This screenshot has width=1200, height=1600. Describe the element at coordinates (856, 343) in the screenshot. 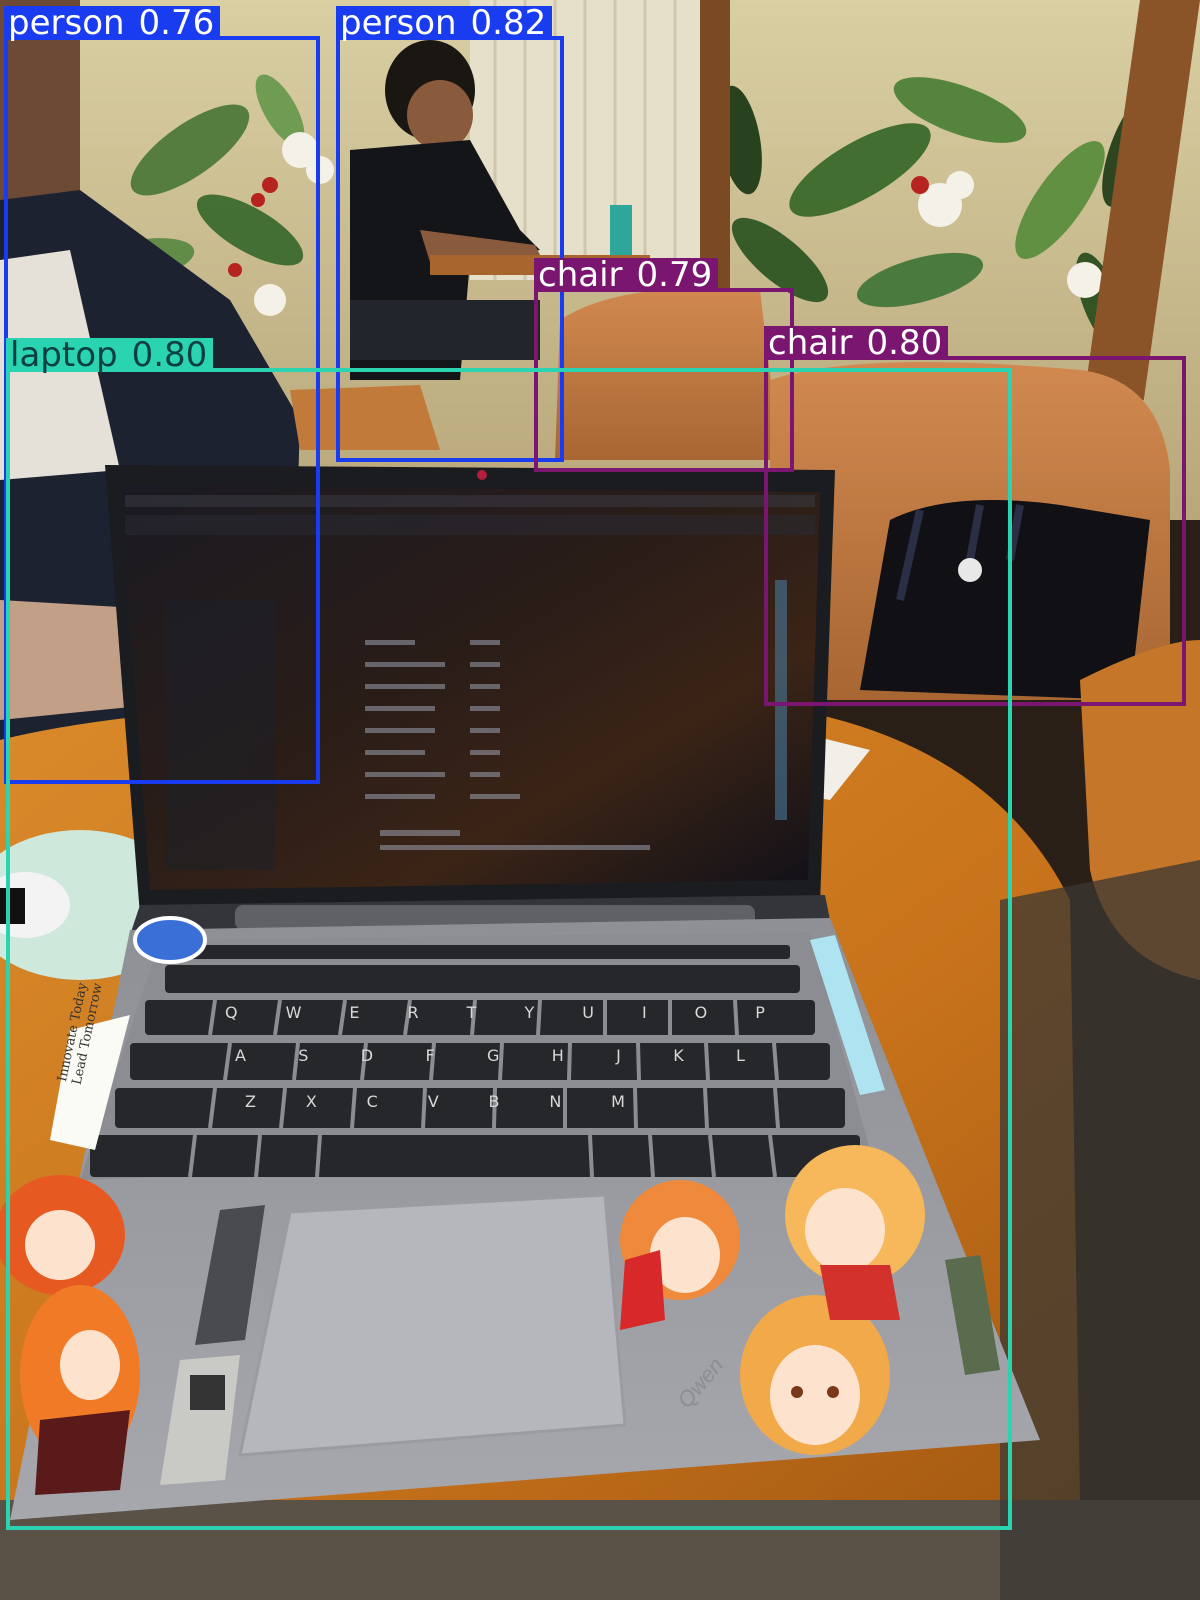

I see `detection-label: chair 0.80` at that location.